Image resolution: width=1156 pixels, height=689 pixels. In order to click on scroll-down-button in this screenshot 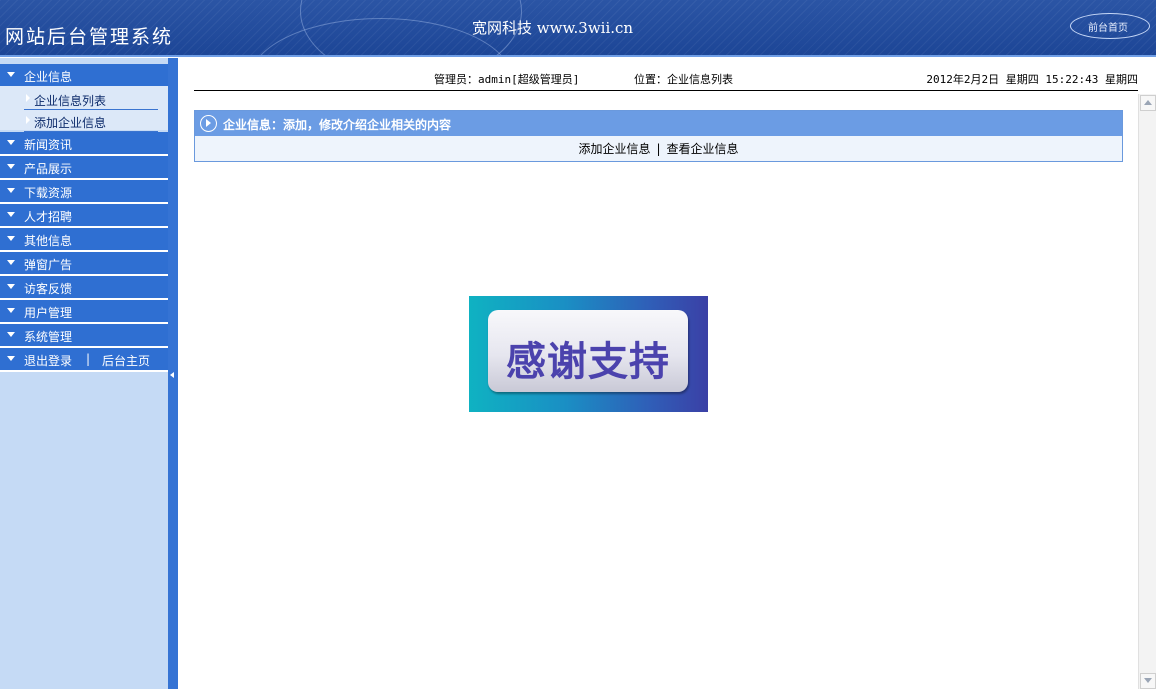, I will do `click(1148, 681)`.